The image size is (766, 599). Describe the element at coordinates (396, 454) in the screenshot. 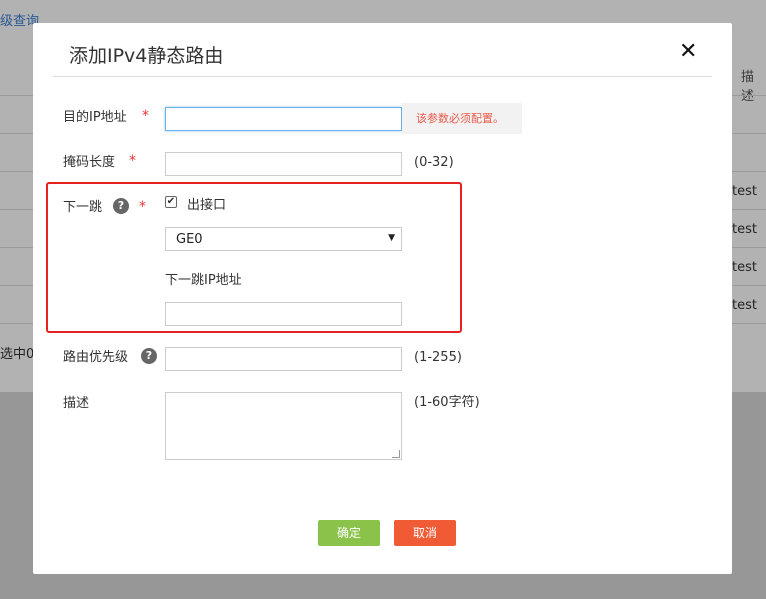

I see `resize-handle-icon` at that location.